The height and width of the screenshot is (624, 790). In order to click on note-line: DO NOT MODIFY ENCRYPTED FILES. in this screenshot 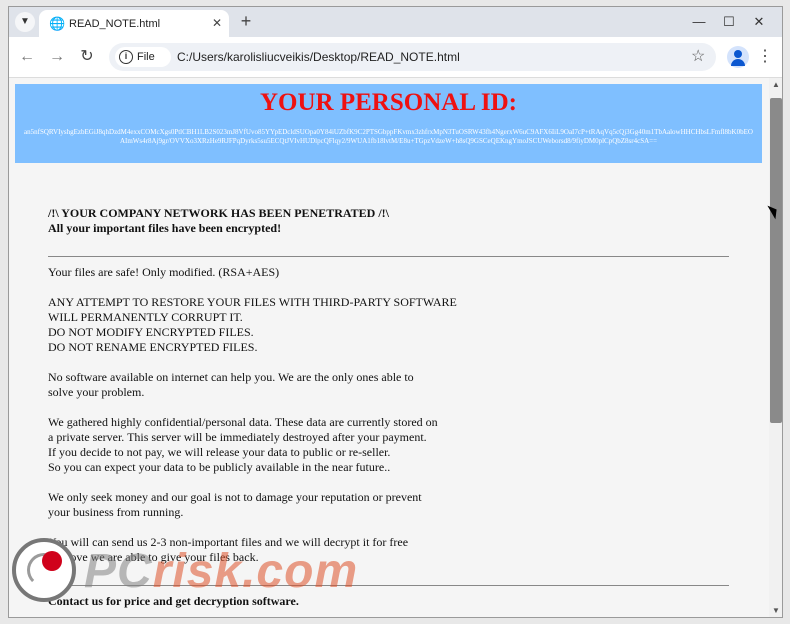, I will do `click(151, 332)`.